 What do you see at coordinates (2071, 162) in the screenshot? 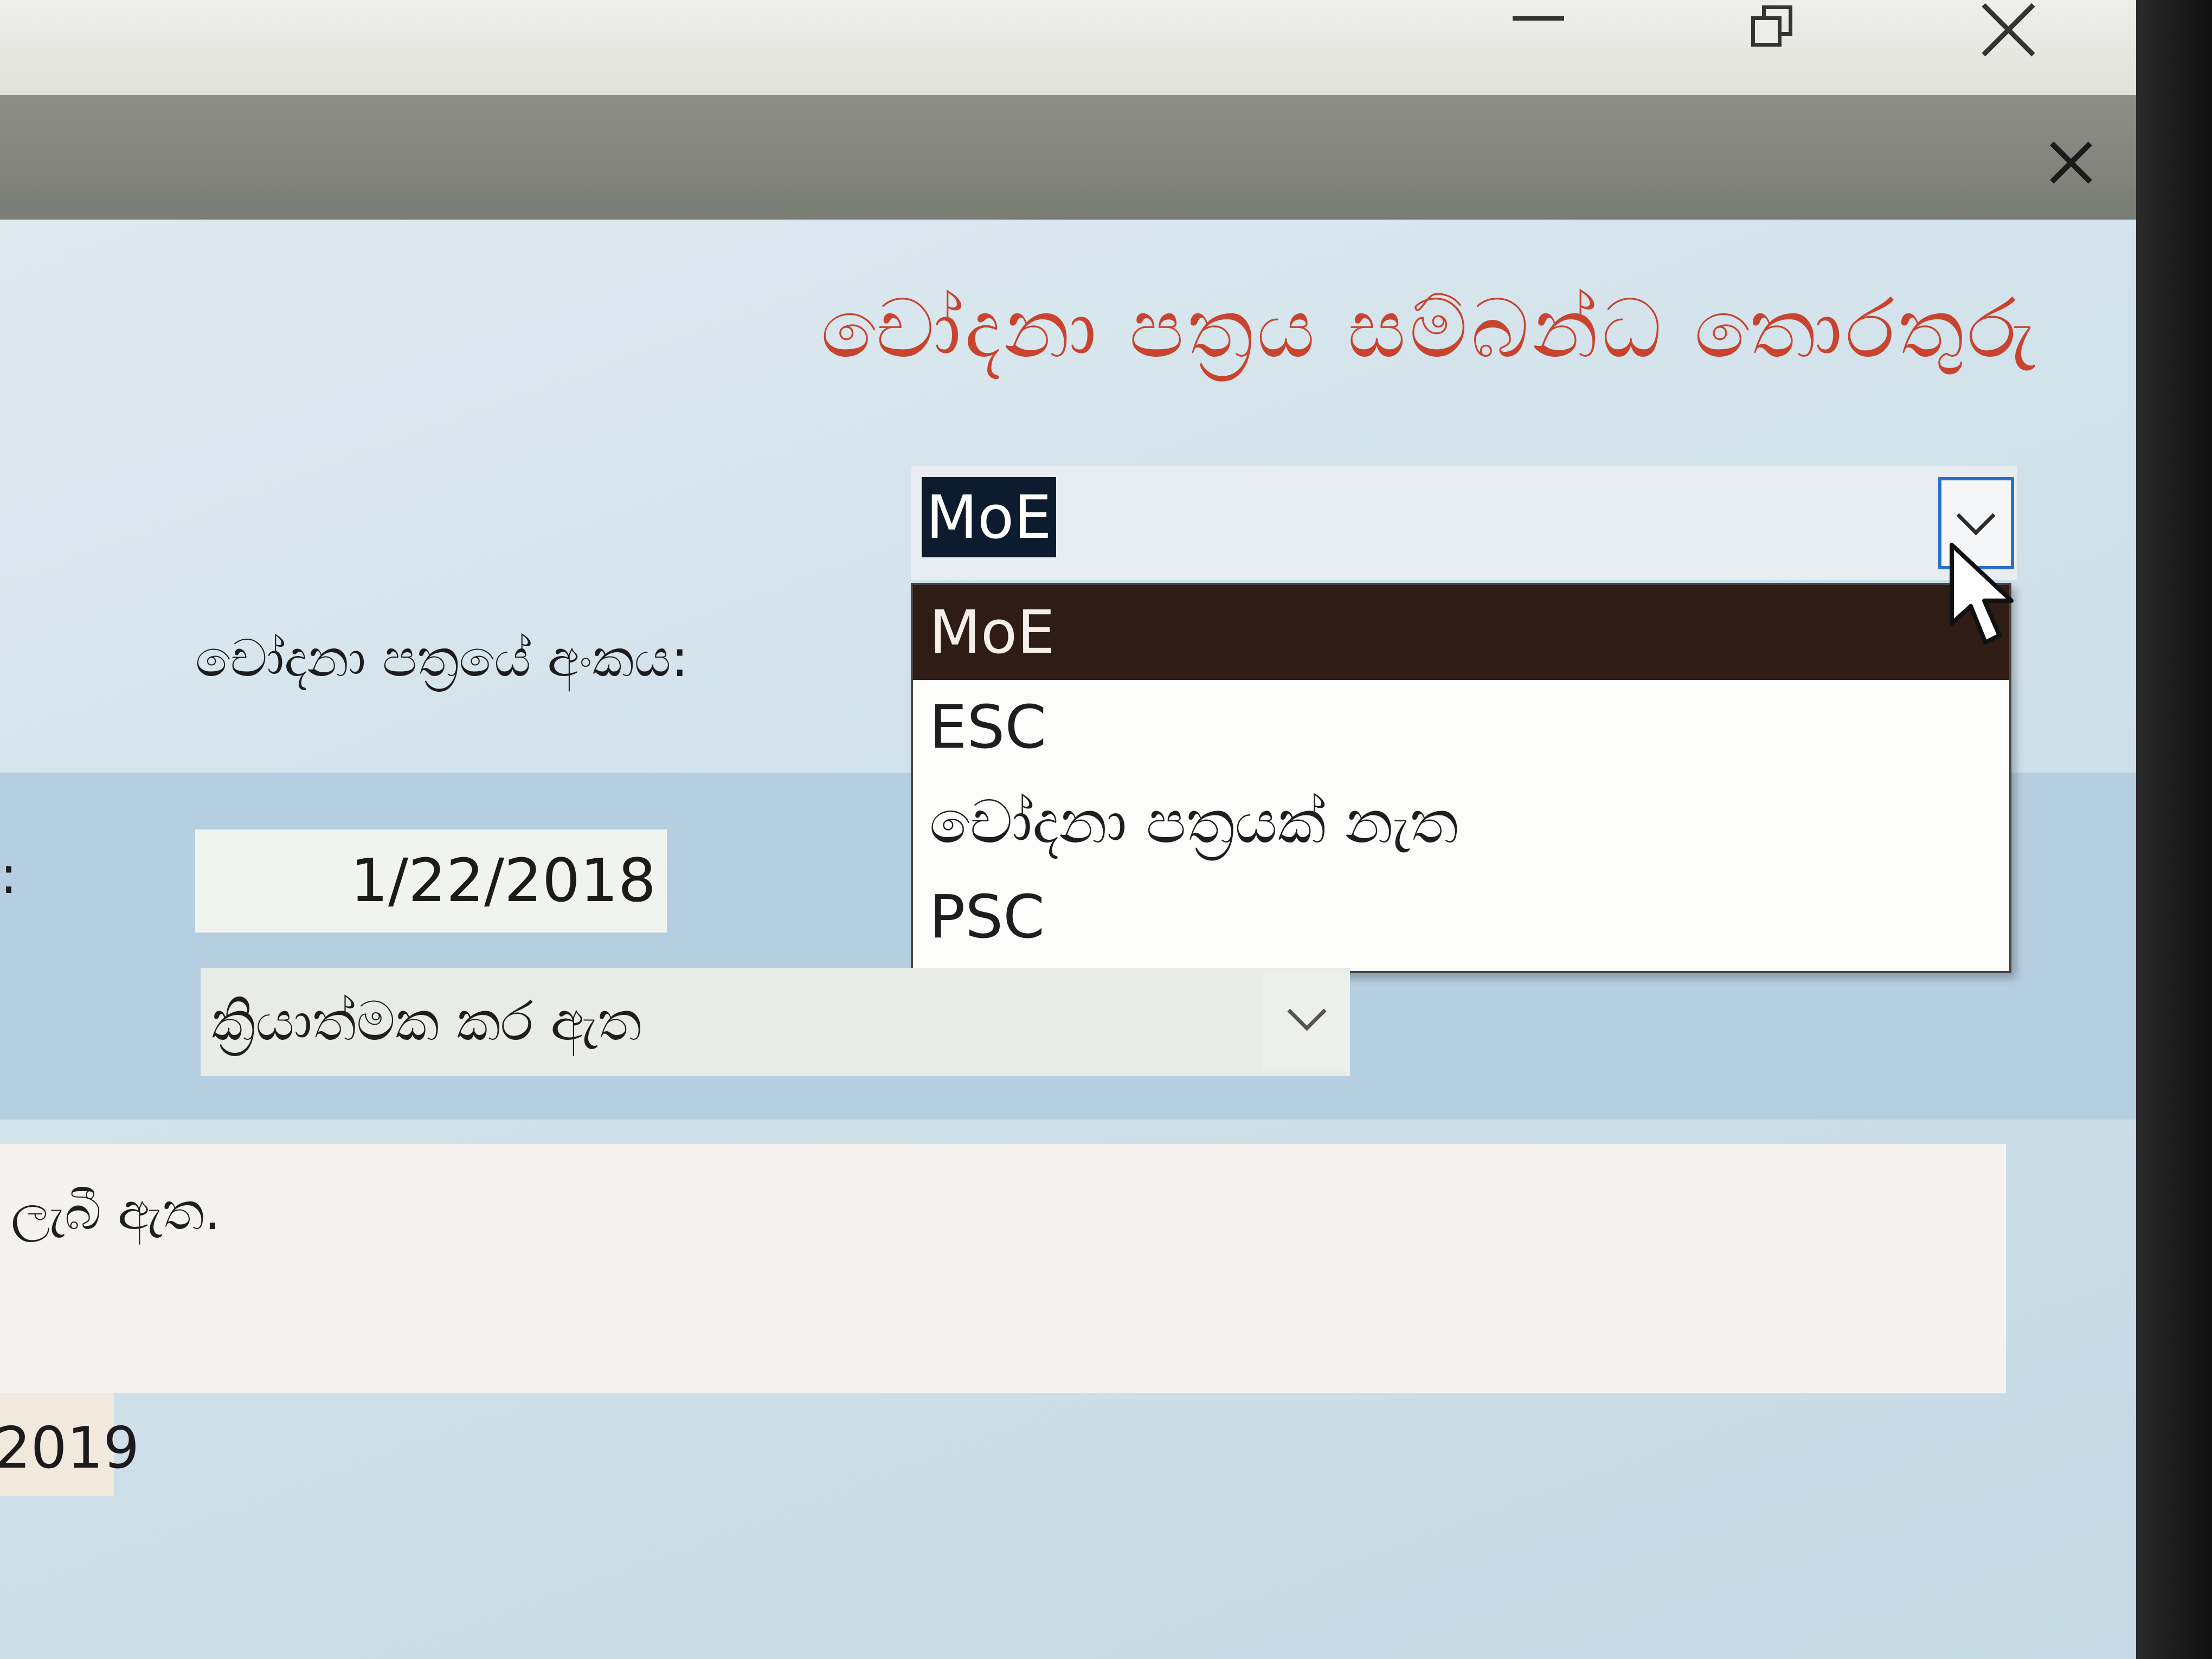
I see `form-close-icon` at bounding box center [2071, 162].